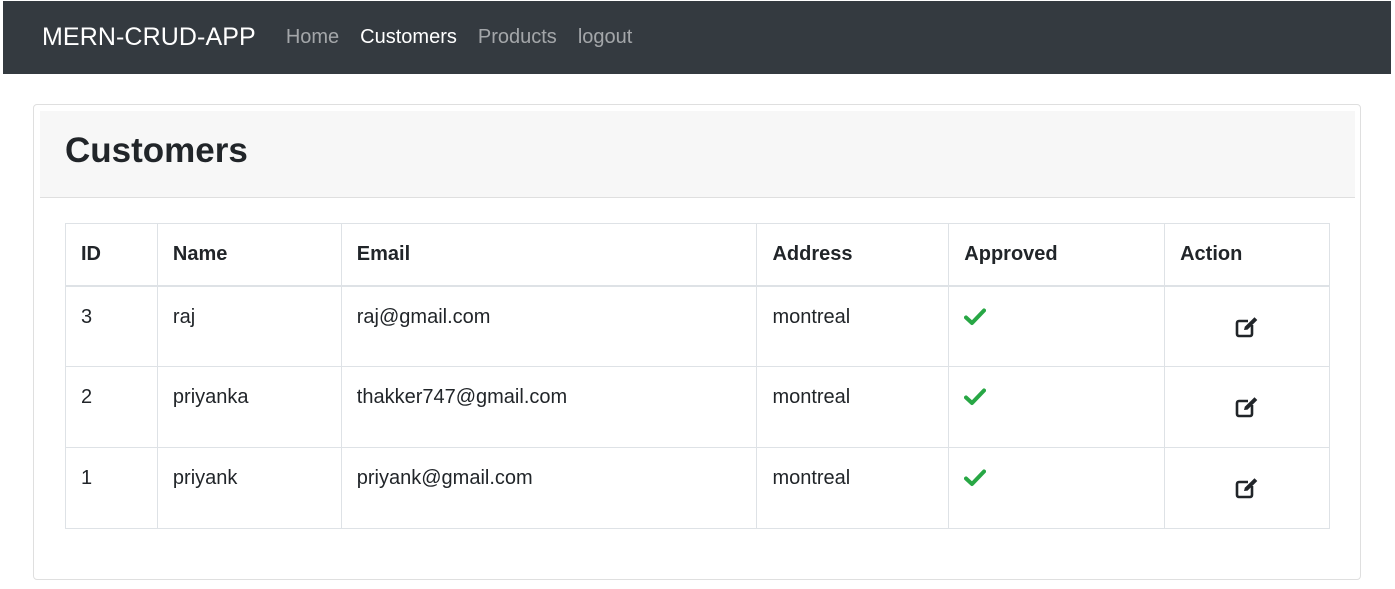  I want to click on column-header-email: Email, so click(549, 255).